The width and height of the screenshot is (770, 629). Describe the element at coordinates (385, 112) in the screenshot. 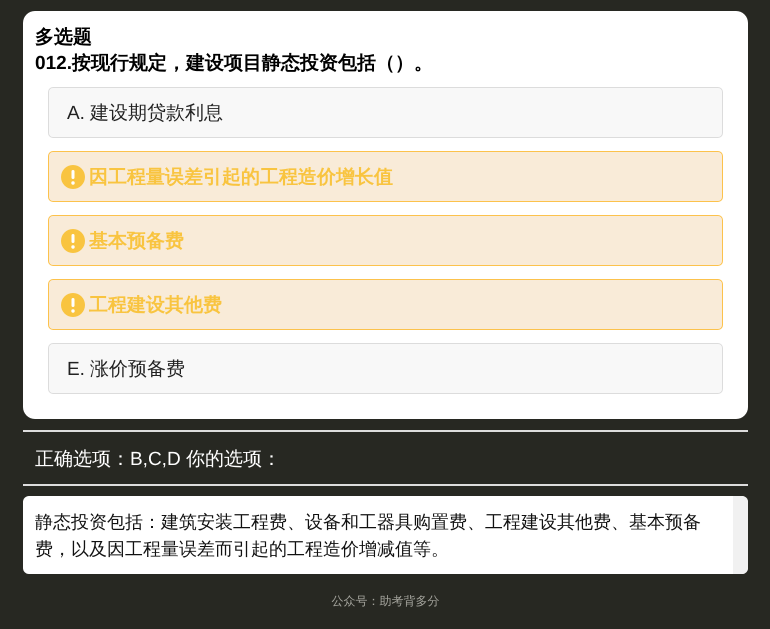

I see `answer-option: A. 建设期贷款利息` at that location.